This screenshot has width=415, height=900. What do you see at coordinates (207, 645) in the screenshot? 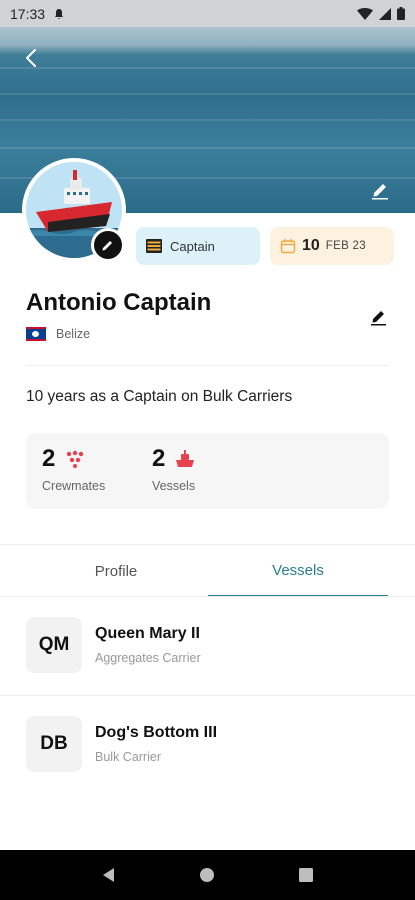
I see `list-item: QM Queen Mary II Aggregates Carrier` at bounding box center [207, 645].